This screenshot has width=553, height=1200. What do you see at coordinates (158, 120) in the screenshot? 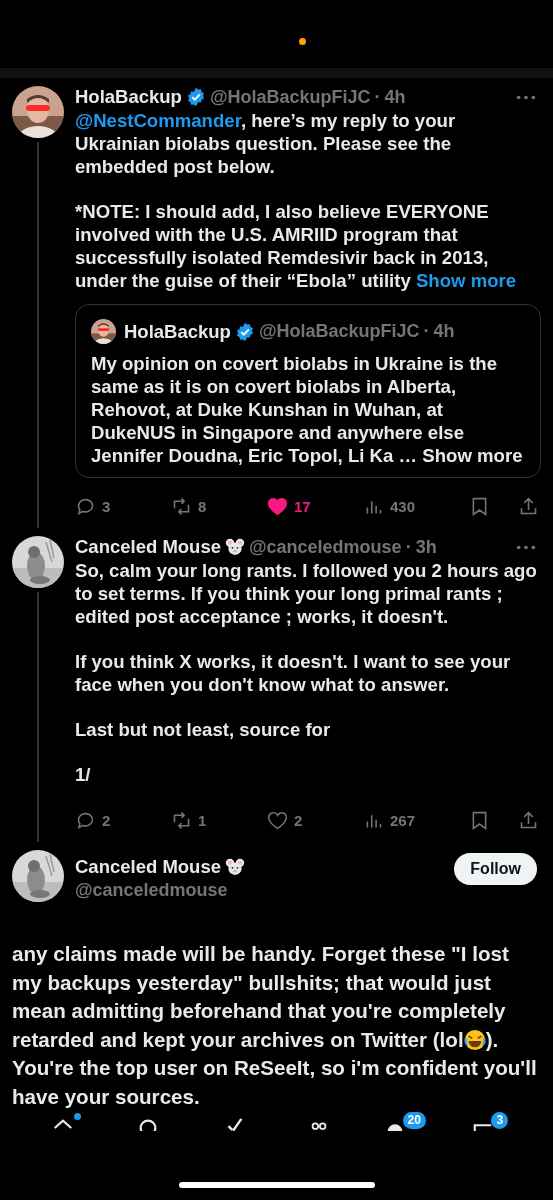
I see `mention-link: @NestCommander` at bounding box center [158, 120].